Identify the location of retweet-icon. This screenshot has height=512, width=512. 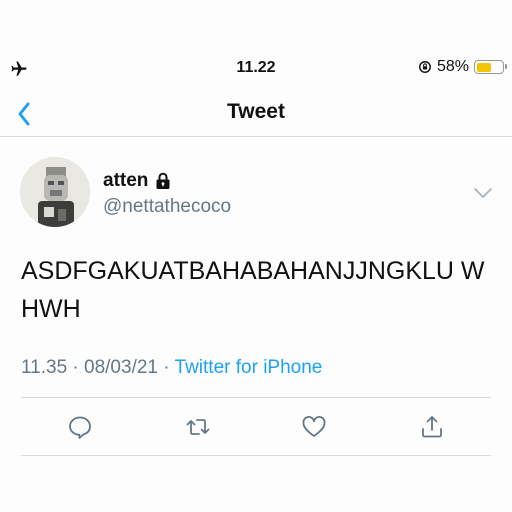
(198, 427).